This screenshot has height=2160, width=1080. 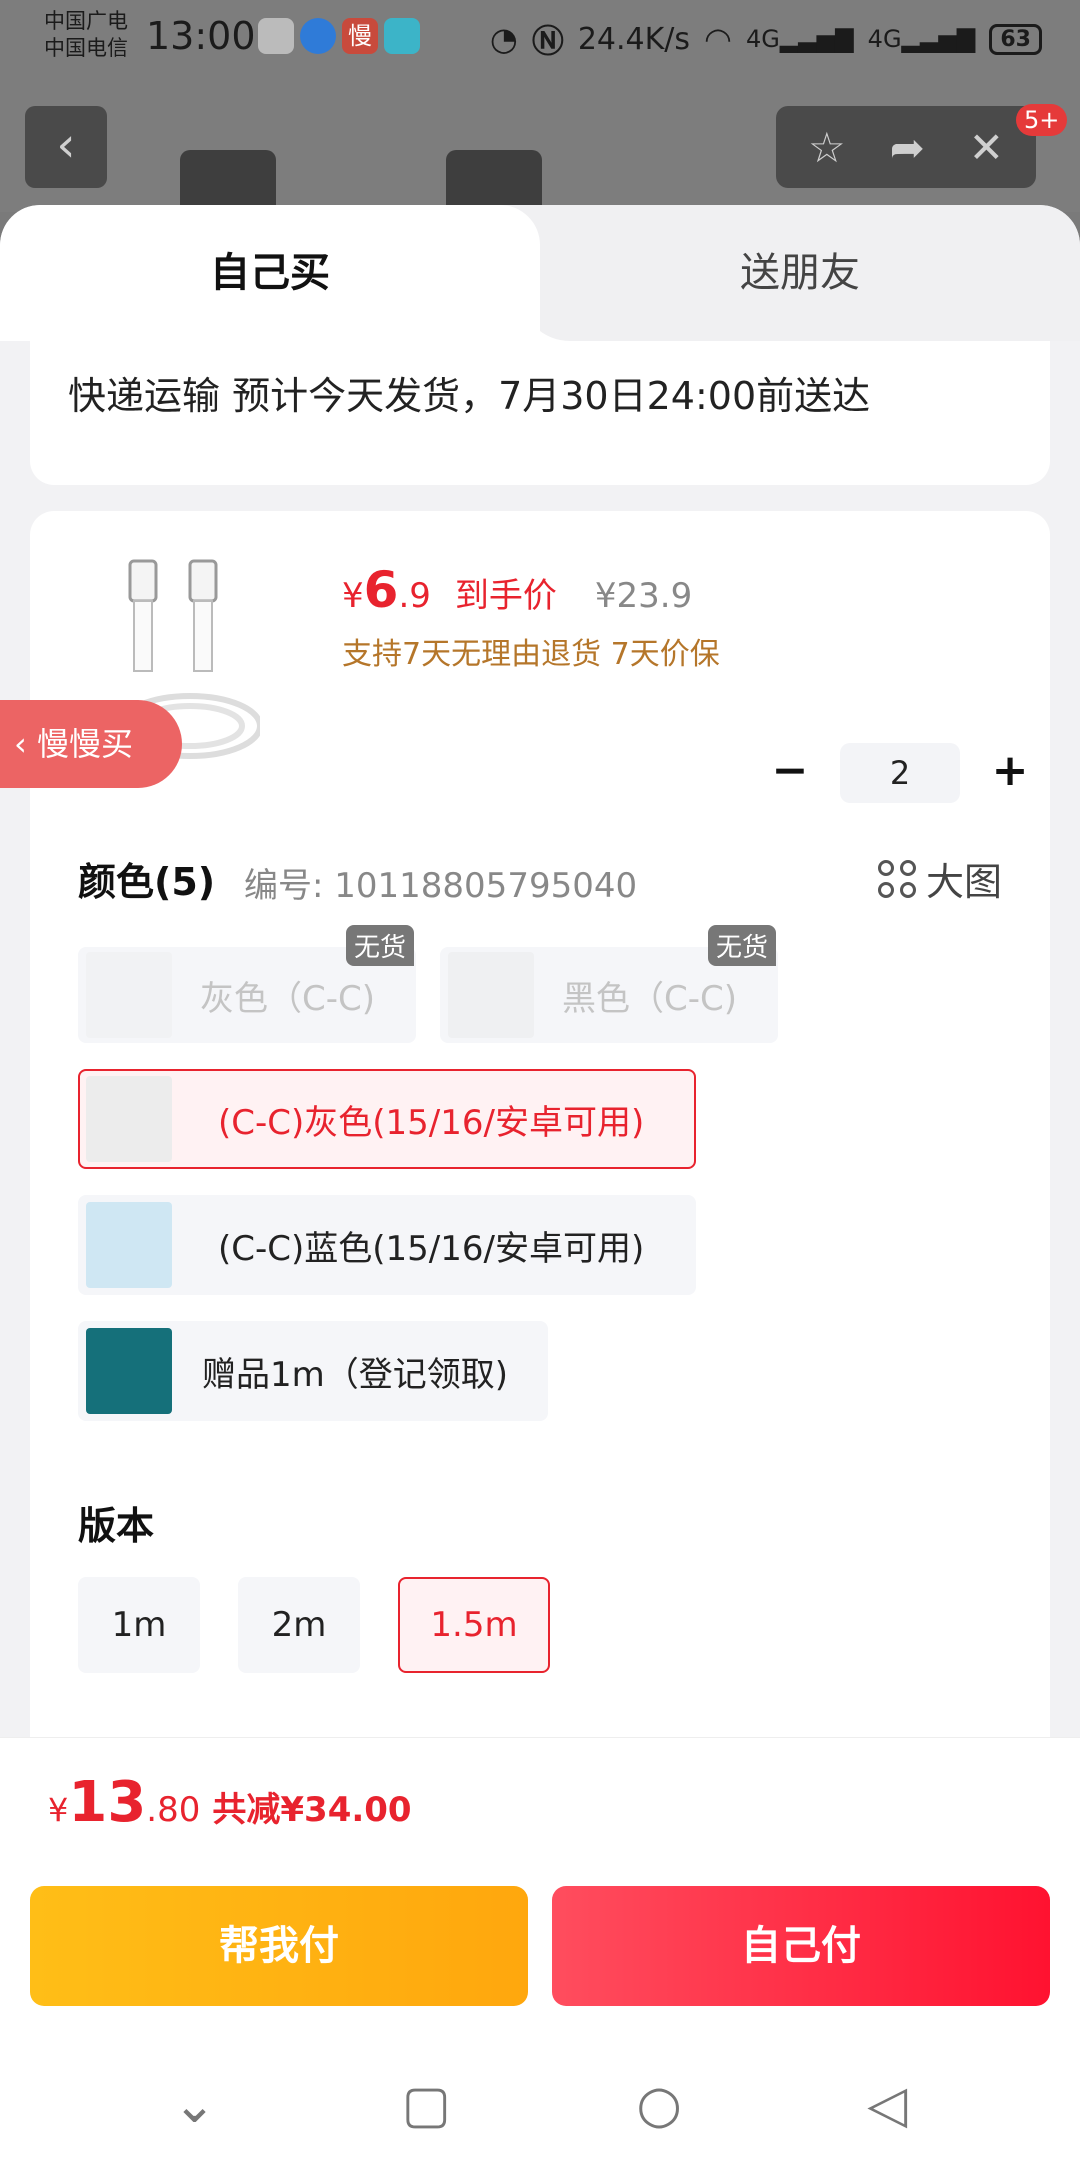 I want to click on color-option-gray: 灰色（C-C) 无货, so click(x=247, y=984).